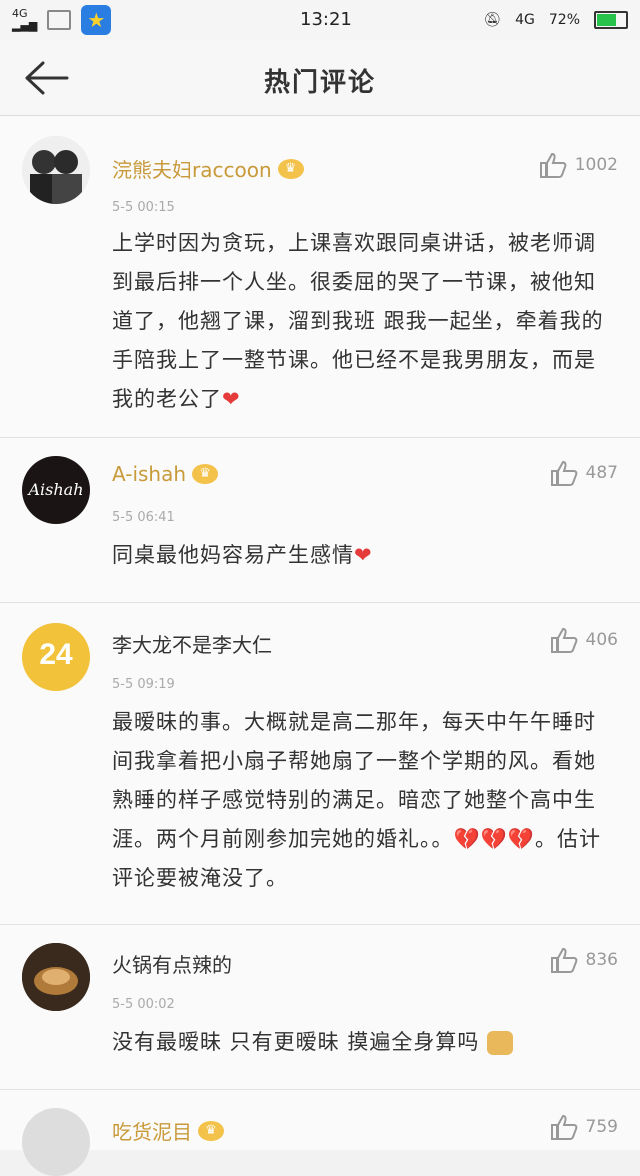  Describe the element at coordinates (326, 19) in the screenshot. I see `clock: 13:21` at that location.